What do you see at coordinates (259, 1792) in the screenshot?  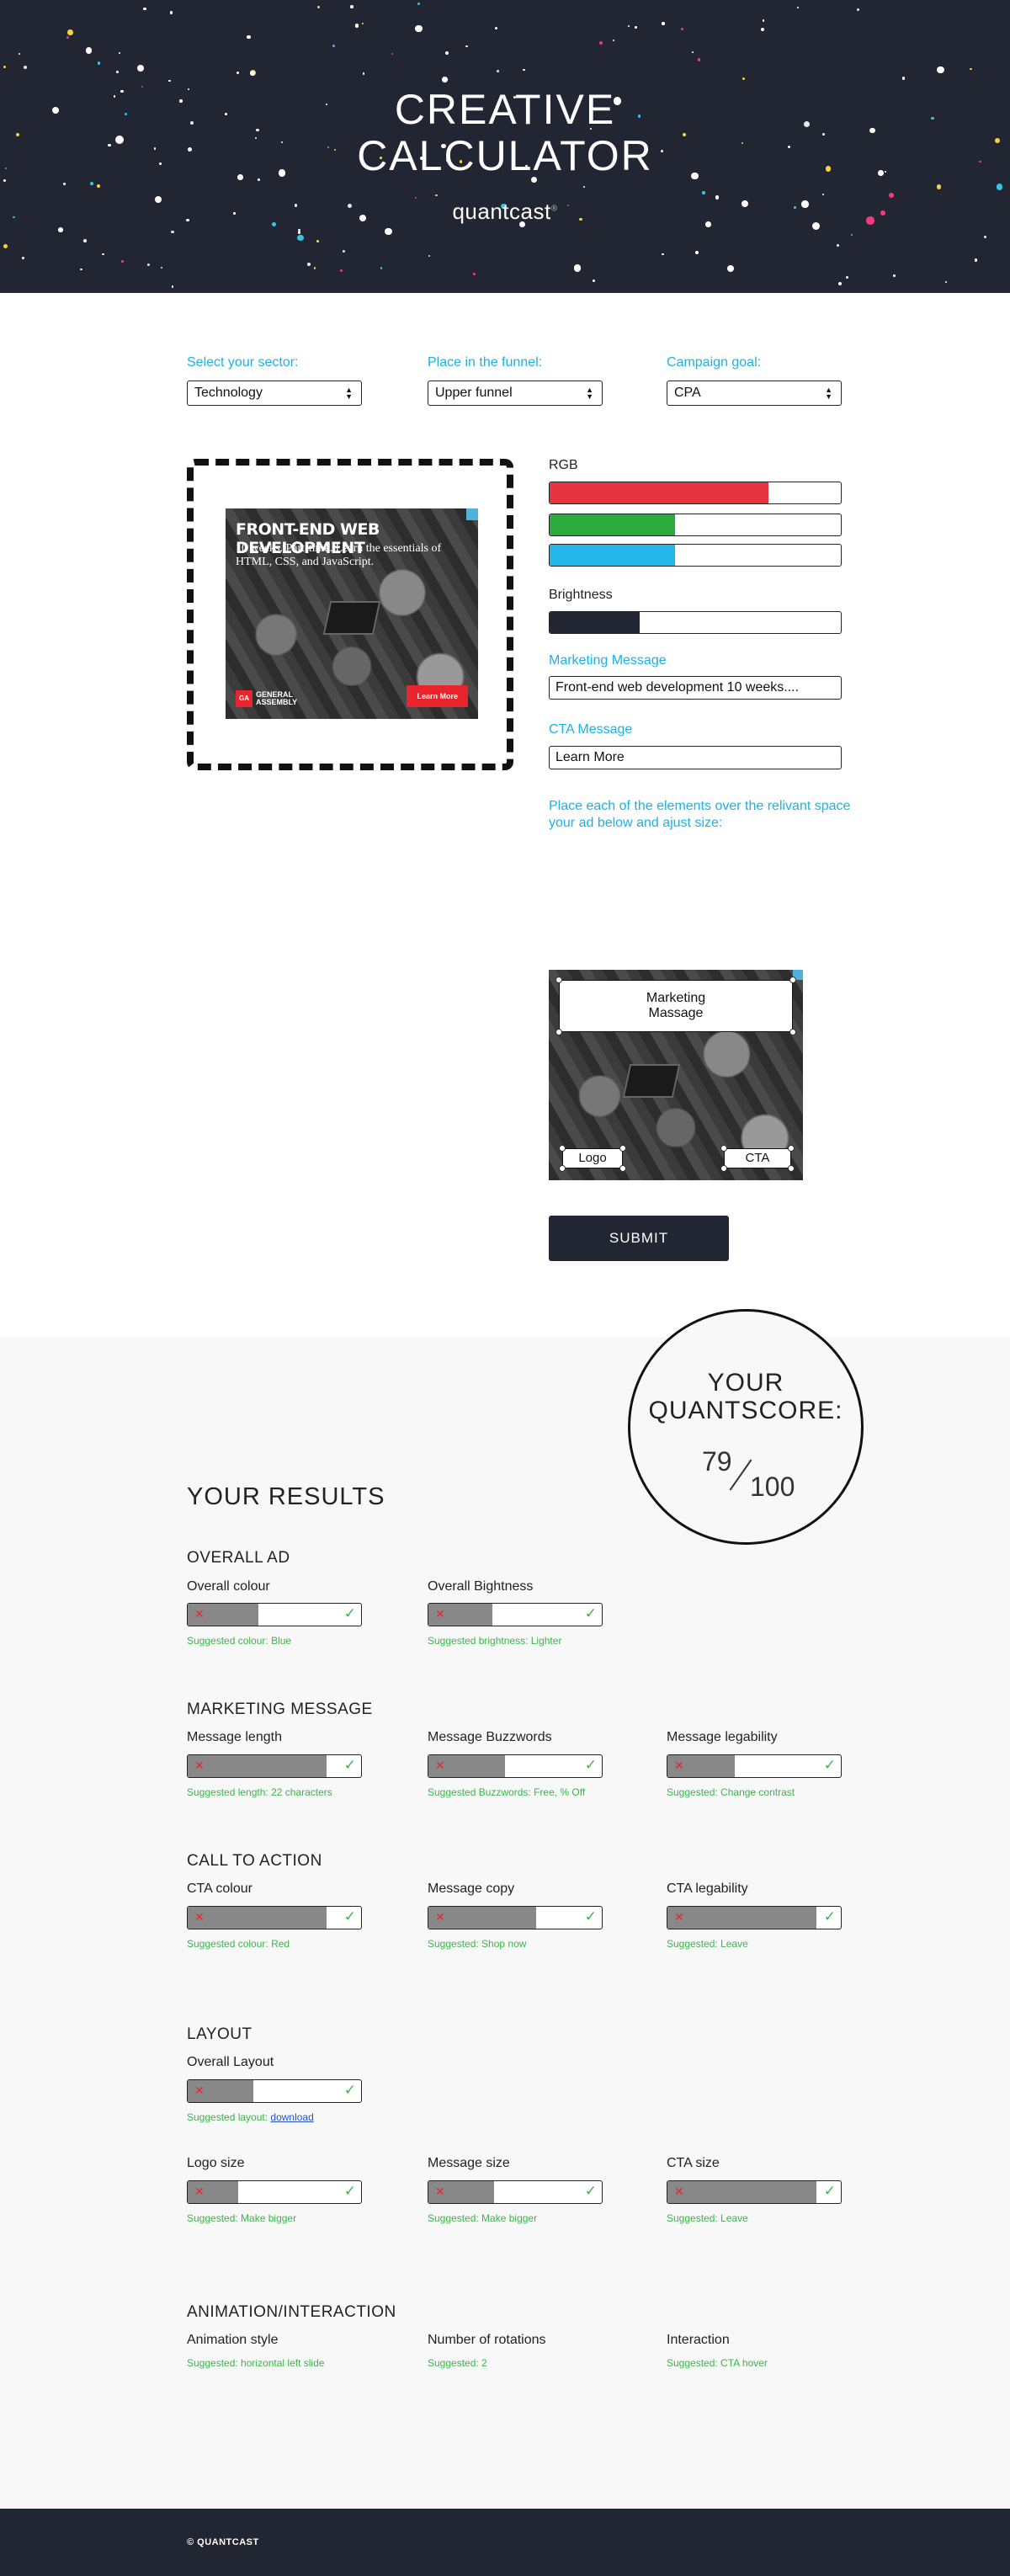 I see `message-length-suggestion: Suggested length: 22 characters` at bounding box center [259, 1792].